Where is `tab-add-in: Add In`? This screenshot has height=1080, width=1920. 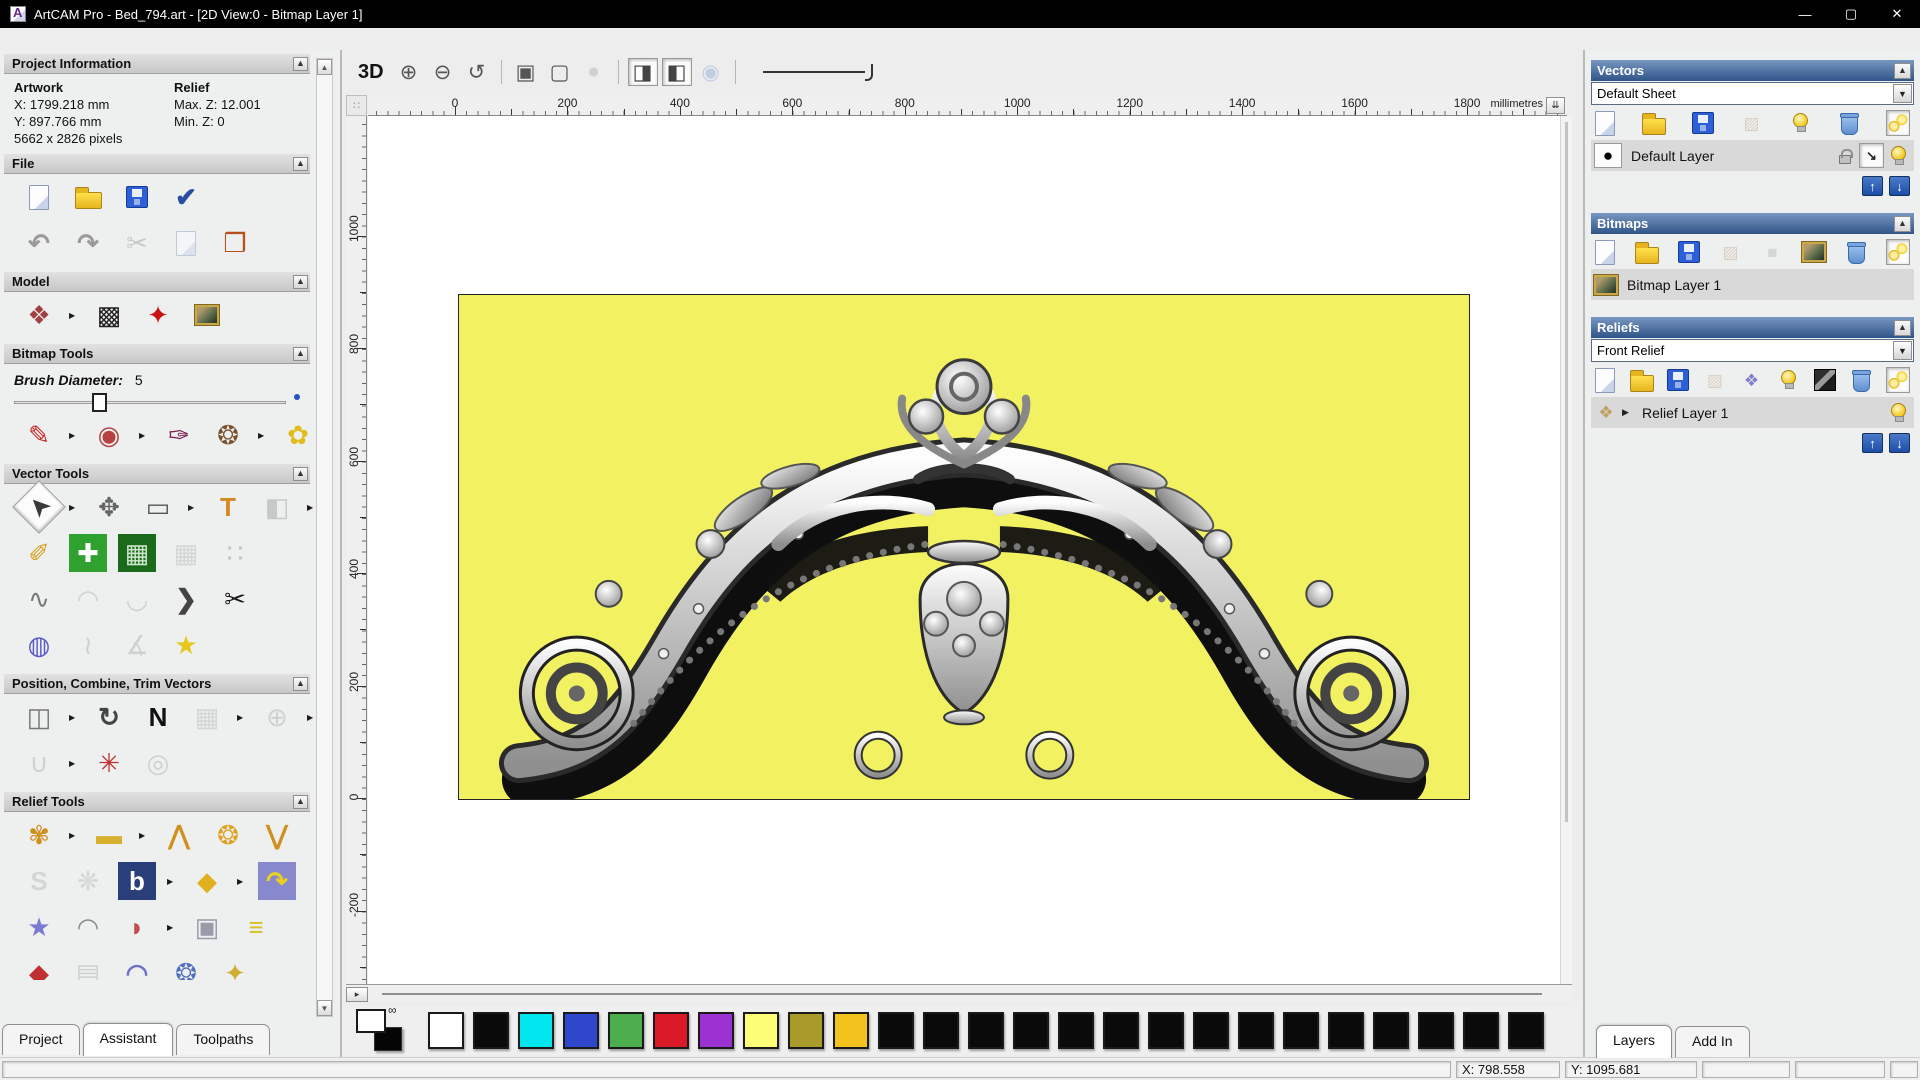
tab-add-in: Add In is located at coordinates (1712, 1041).